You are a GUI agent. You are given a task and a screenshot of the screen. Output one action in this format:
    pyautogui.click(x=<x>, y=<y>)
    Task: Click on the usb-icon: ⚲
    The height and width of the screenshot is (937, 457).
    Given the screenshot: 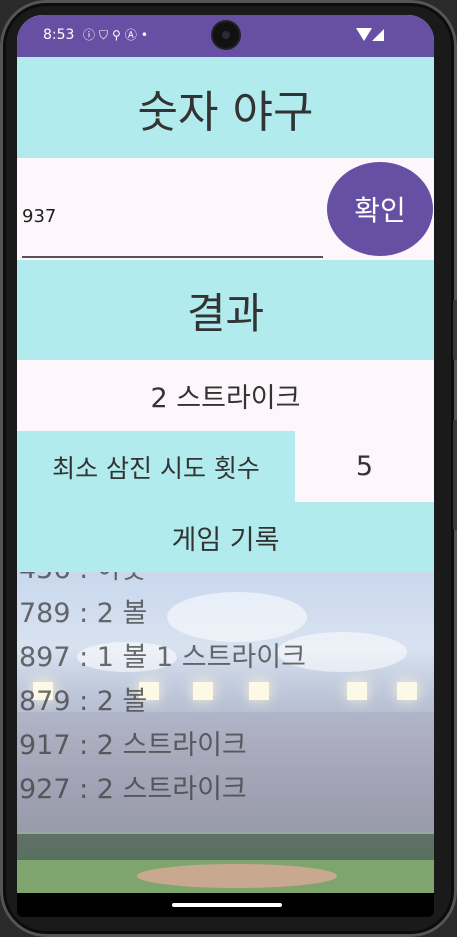 What is the action you would take?
    pyautogui.click(x=118, y=35)
    